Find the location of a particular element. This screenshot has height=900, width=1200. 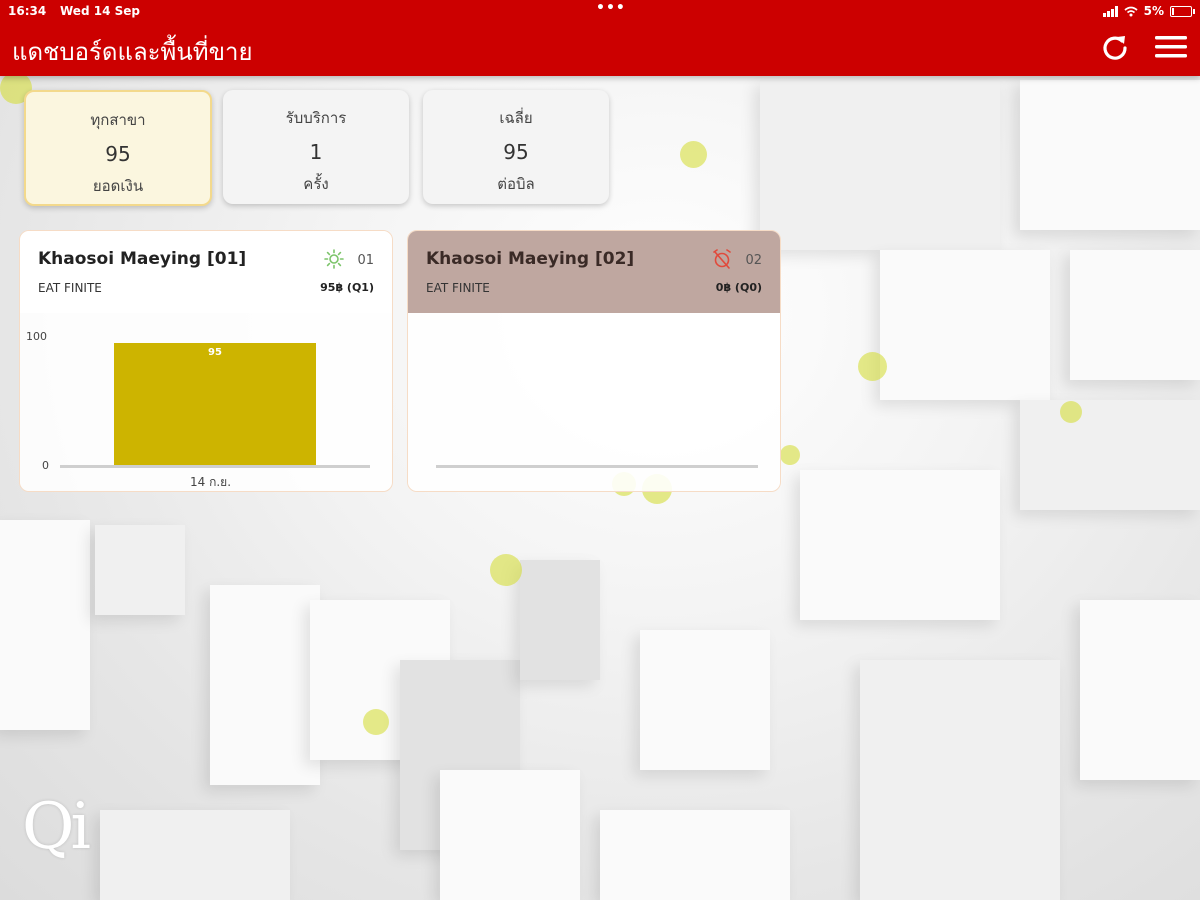

y-tick-min: 0 is located at coordinates (45, 465).